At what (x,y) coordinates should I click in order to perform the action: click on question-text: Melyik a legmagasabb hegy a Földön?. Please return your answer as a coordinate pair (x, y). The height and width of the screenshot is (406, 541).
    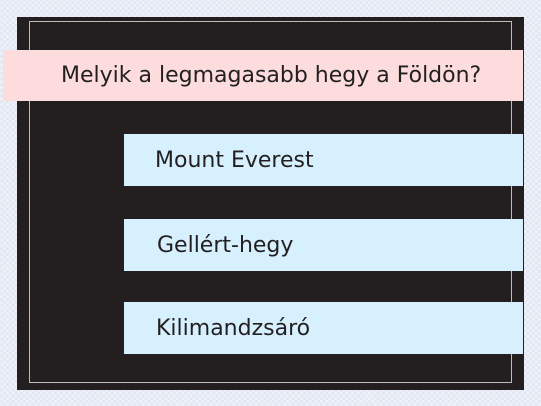
    Looking at the image, I should click on (271, 75).